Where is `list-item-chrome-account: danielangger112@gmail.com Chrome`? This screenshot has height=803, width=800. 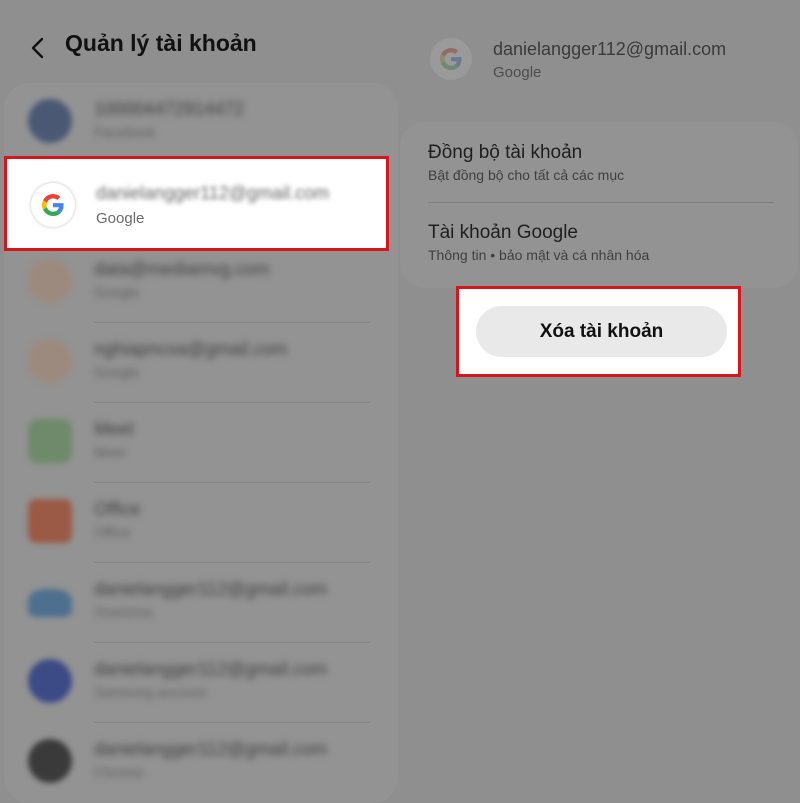
list-item-chrome-account: danielangger112@gmail.com Chrome is located at coordinates (201, 763).